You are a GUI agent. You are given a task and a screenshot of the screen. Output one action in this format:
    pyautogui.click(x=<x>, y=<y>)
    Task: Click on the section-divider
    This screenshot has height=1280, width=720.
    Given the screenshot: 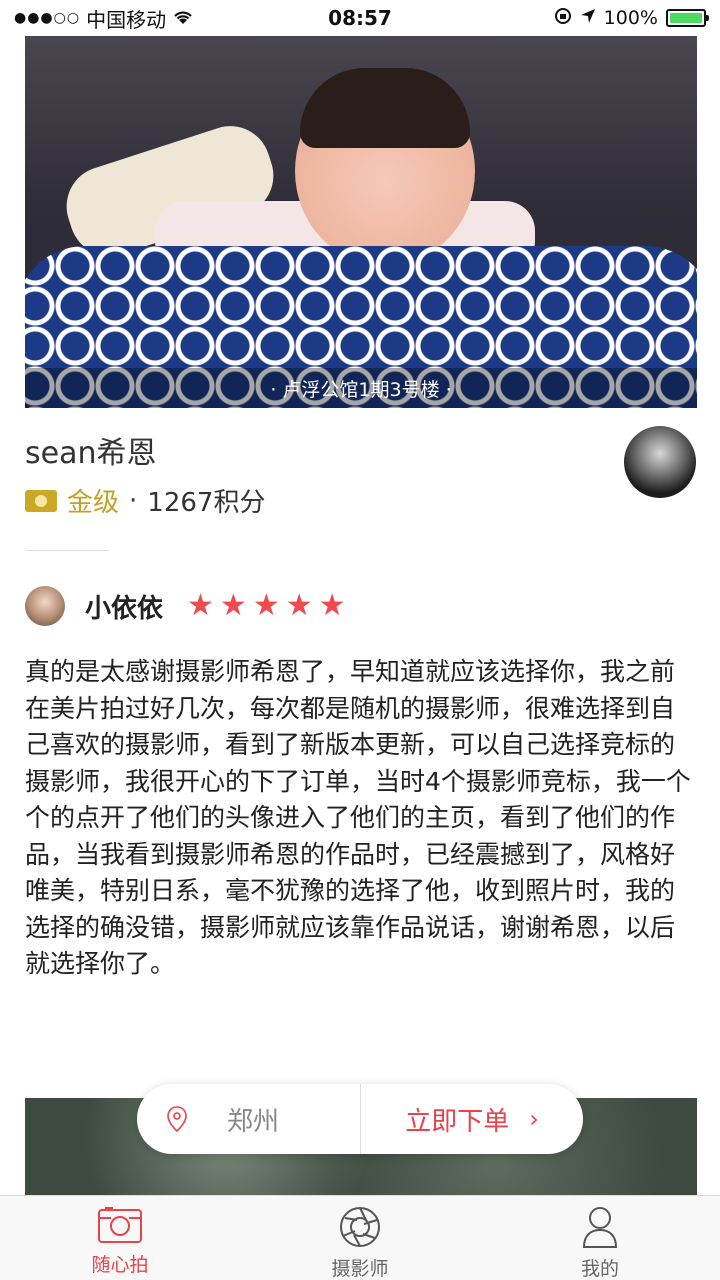 What is the action you would take?
    pyautogui.click(x=67, y=550)
    